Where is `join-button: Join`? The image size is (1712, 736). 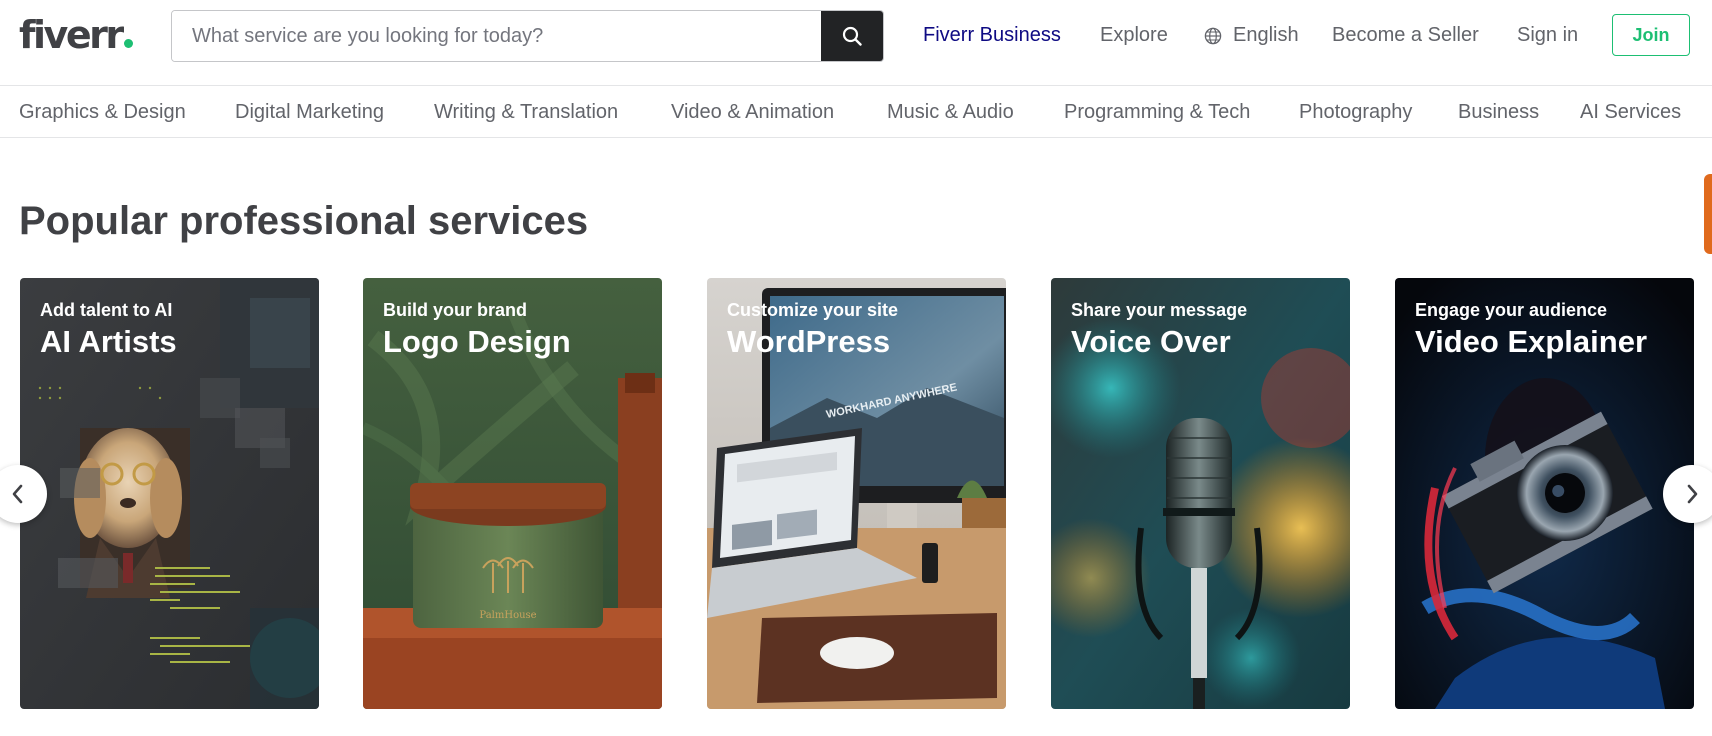
join-button: Join is located at coordinates (1651, 35).